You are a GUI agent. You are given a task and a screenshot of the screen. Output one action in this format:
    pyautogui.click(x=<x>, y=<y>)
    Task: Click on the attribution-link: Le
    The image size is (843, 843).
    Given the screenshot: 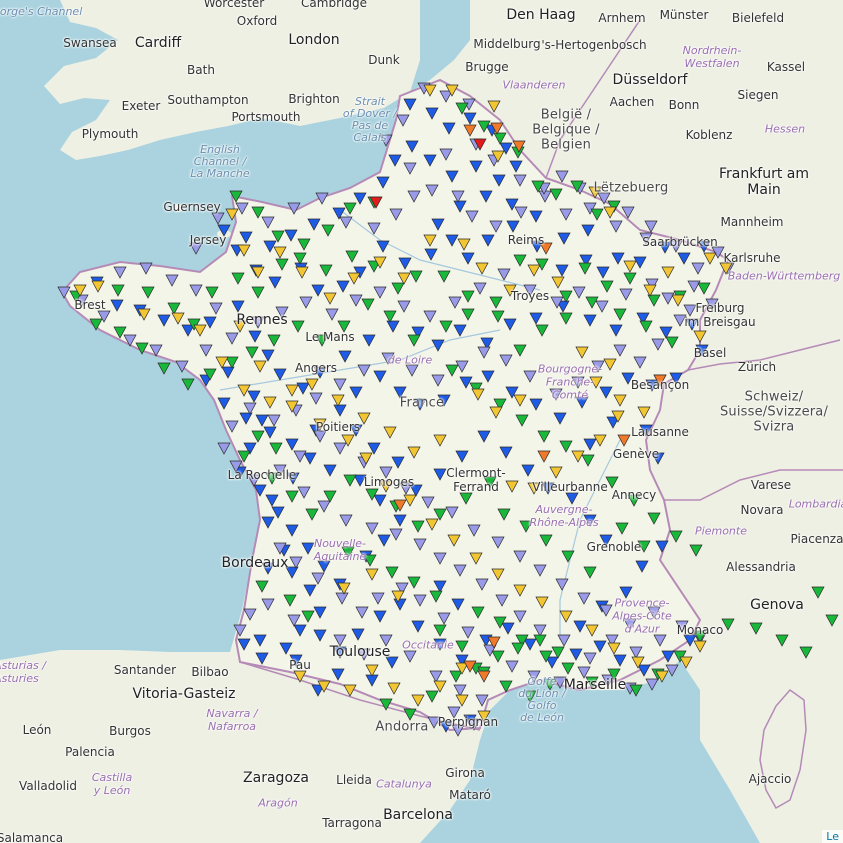 What is the action you would take?
    pyautogui.click(x=832, y=836)
    